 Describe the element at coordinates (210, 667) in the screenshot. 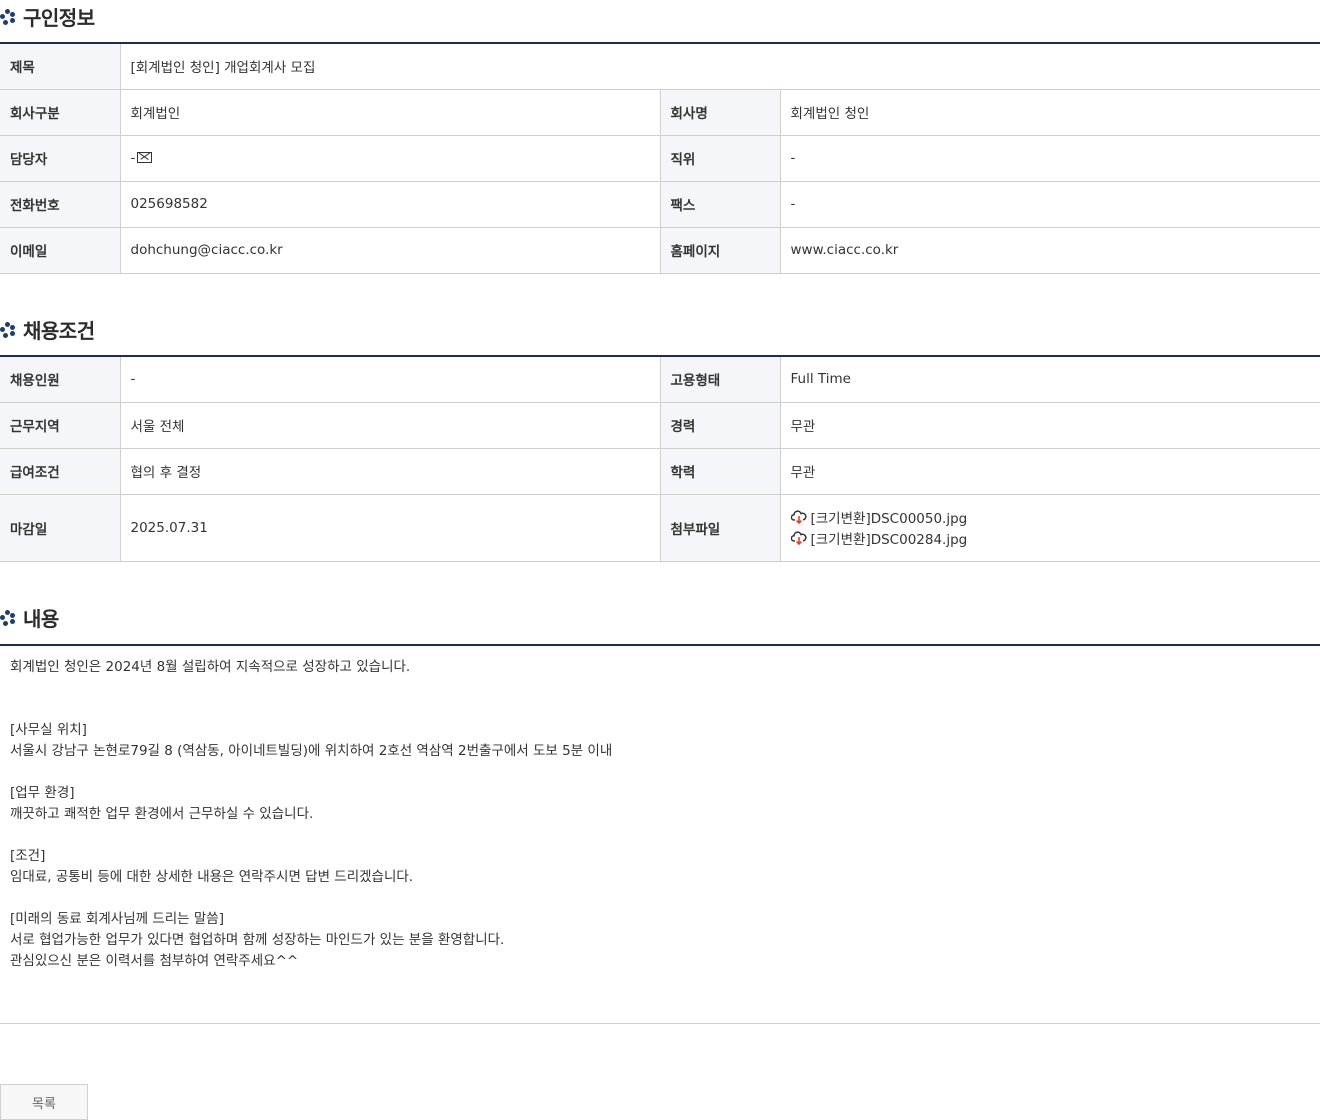

I see `content-line: 회계법인 청인은 2024년 8월 설립하여 지속적으로 성장하고 있습니다.` at that location.